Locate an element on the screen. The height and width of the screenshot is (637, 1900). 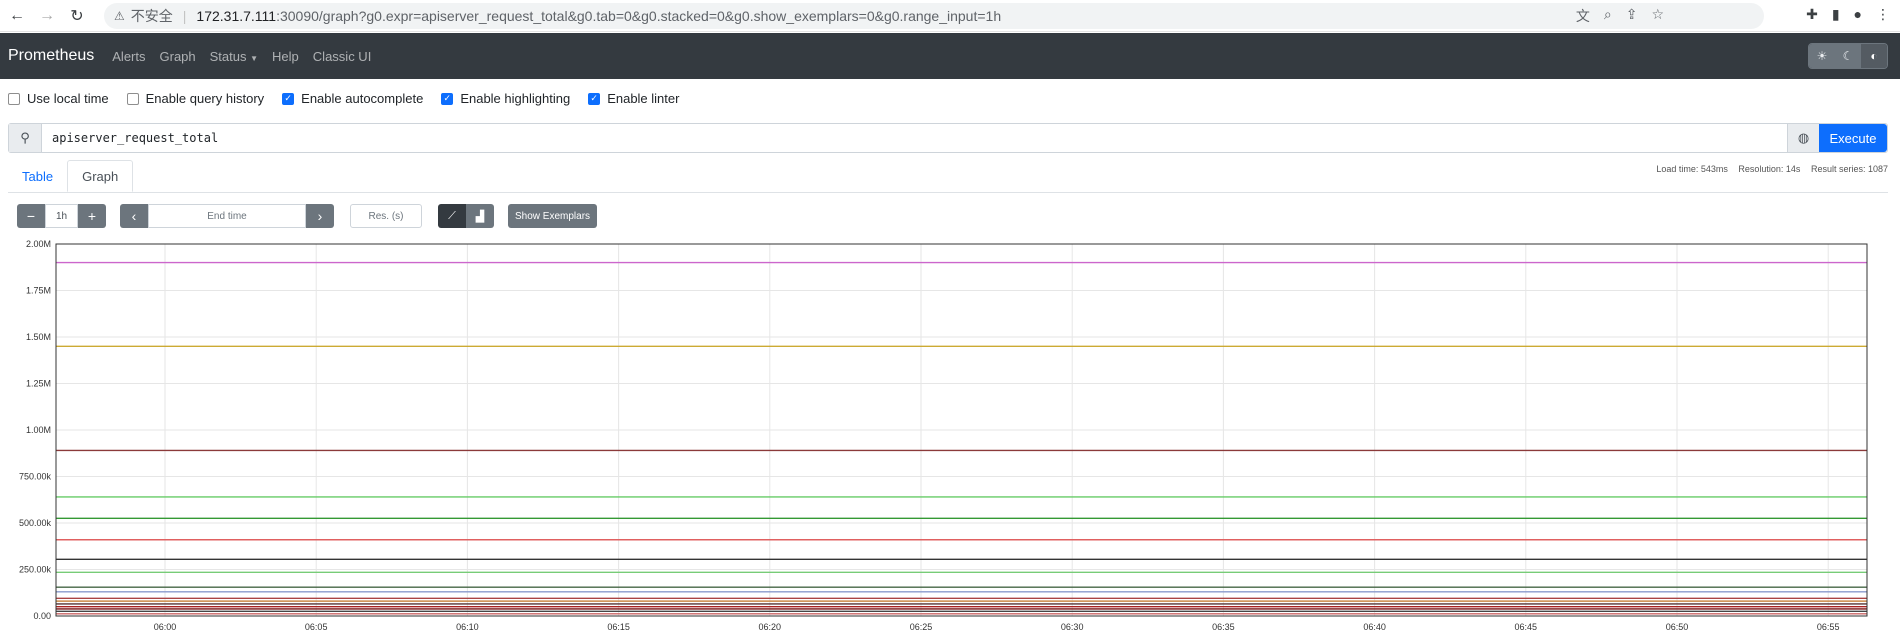
resolution-input: Res. (s) is located at coordinates (386, 216).